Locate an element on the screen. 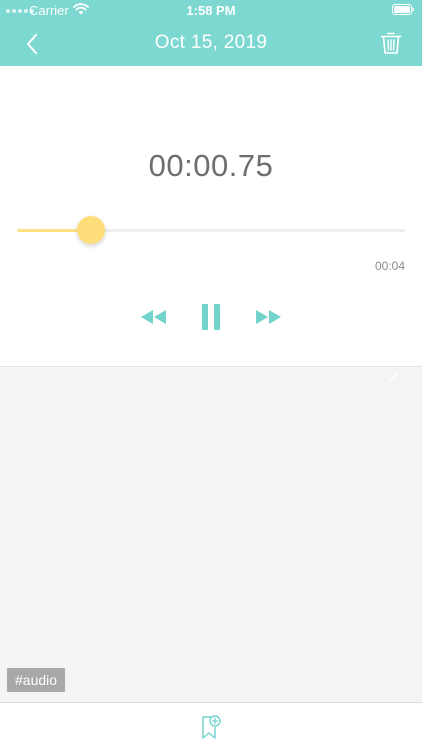  battery-icon is located at coordinates (403, 9).